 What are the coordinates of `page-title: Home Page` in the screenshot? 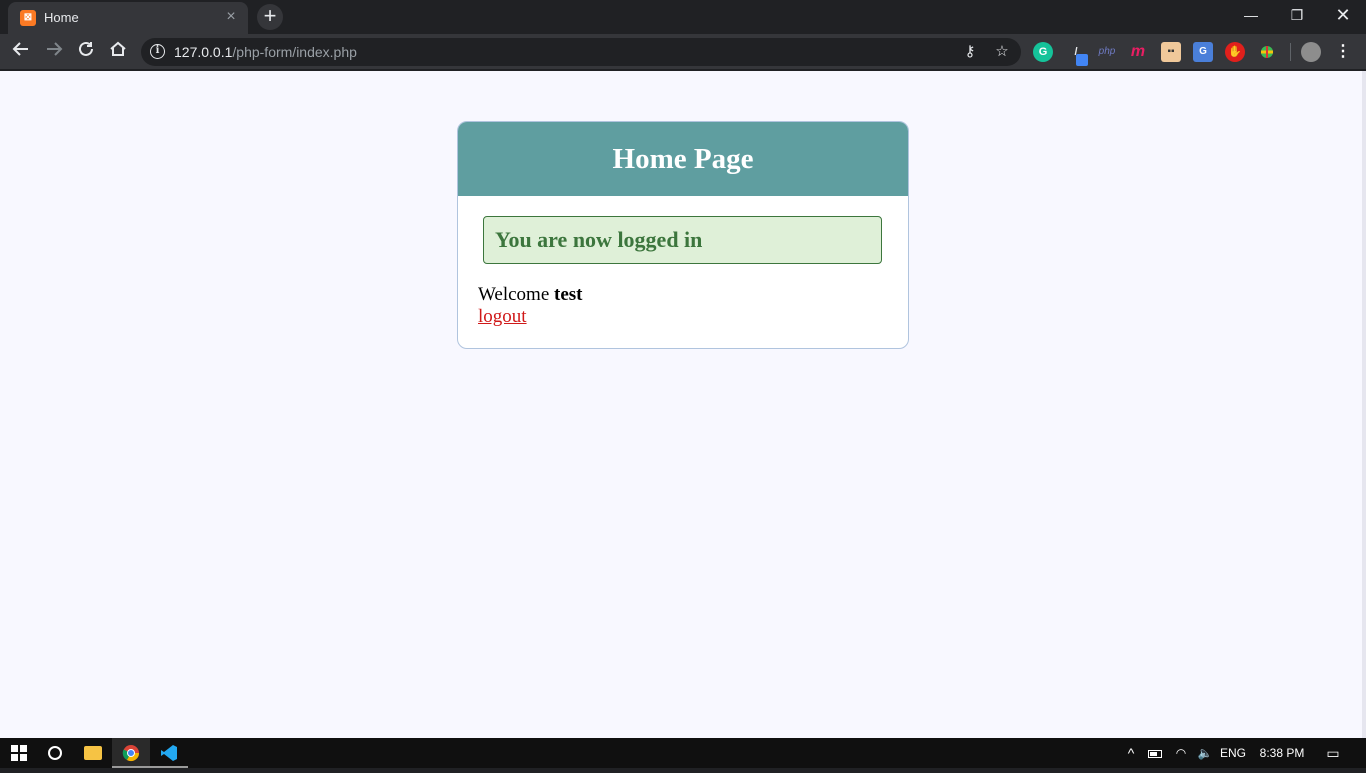 It's located at (683, 159).